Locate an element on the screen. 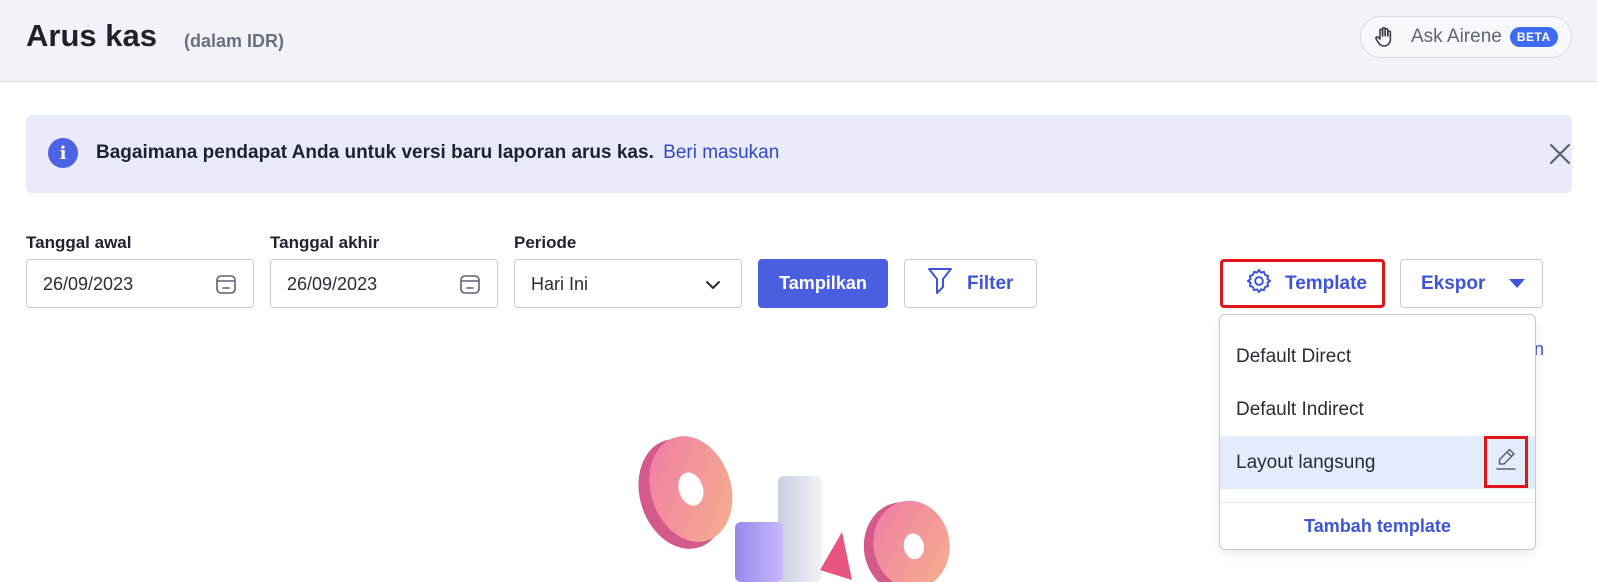  add-template-button: Tambah template is located at coordinates (1377, 526).